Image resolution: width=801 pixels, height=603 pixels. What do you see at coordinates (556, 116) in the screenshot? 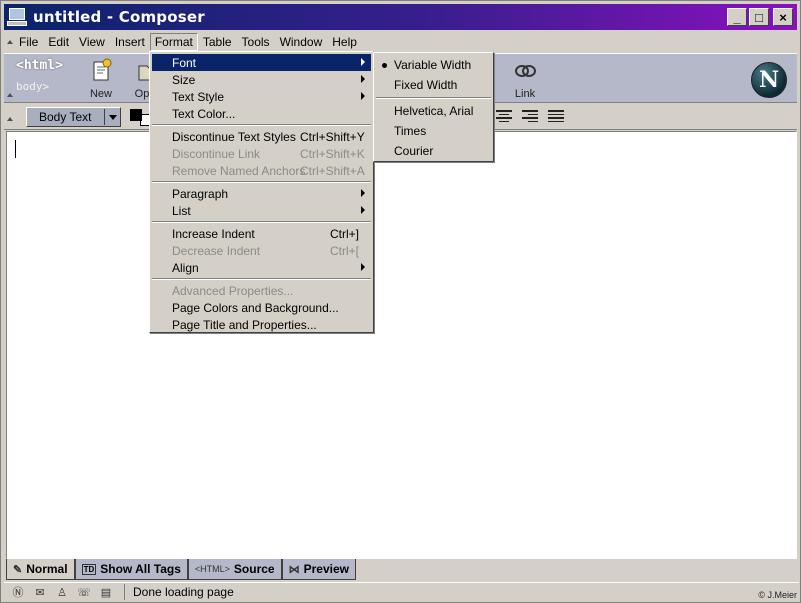
I see `align-justify-icon` at bounding box center [556, 116].